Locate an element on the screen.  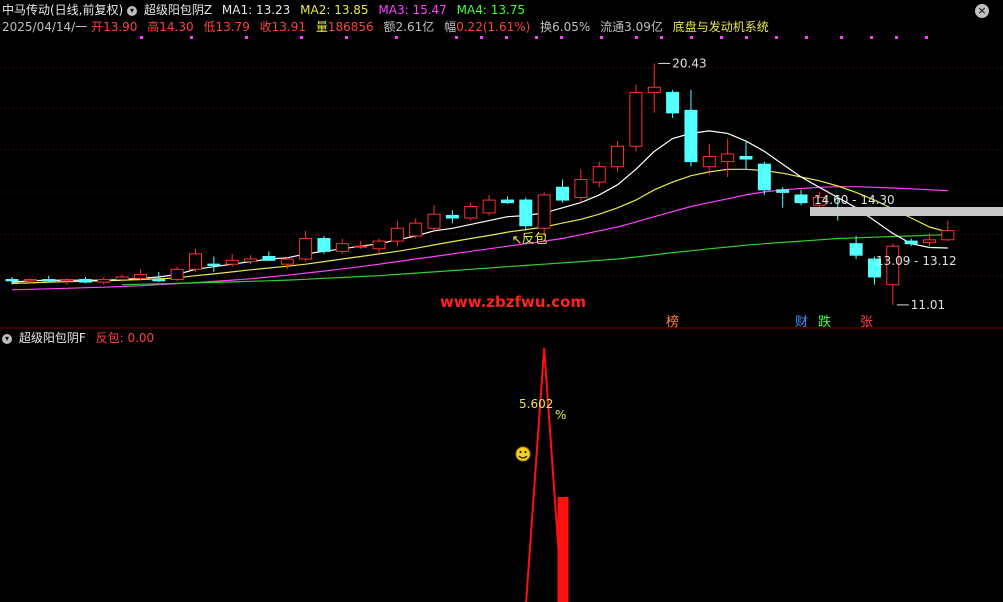
tag-zhang: 张 is located at coordinates (866, 322).